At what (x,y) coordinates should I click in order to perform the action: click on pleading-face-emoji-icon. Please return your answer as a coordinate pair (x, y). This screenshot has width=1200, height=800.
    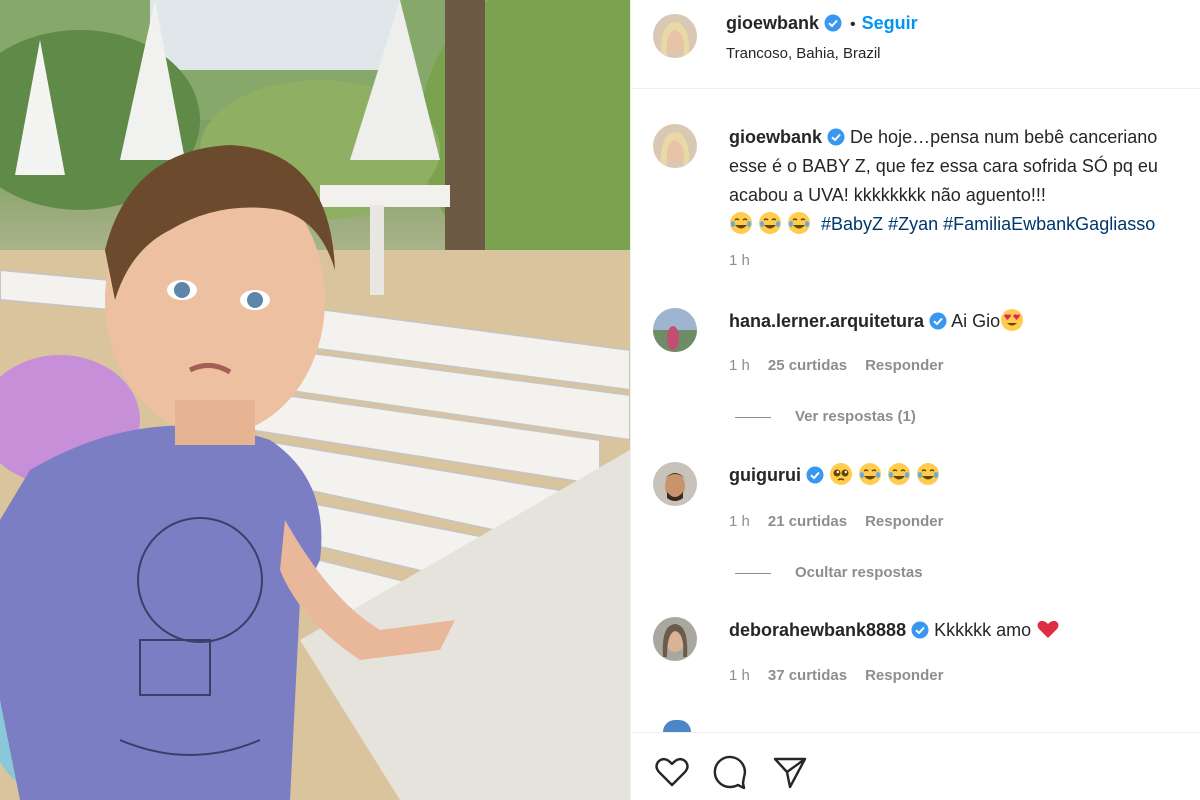
    Looking at the image, I should click on (841, 474).